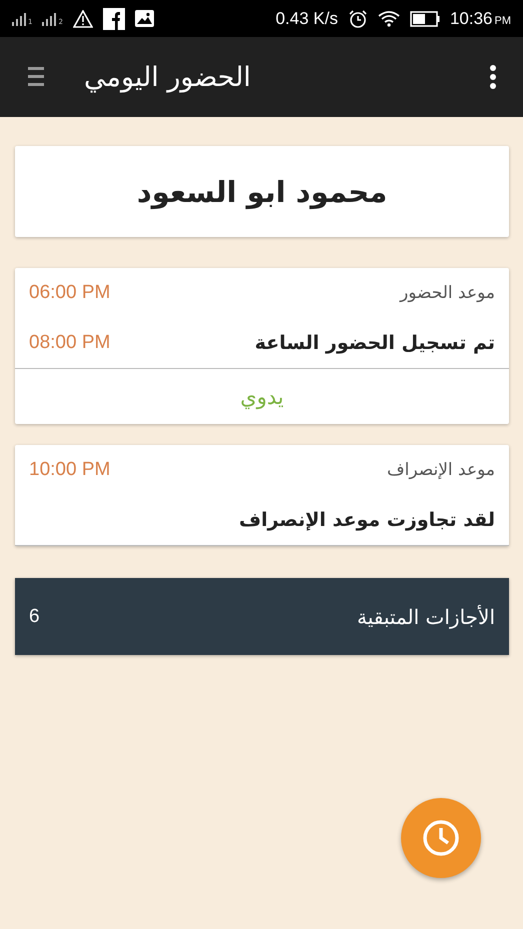 This screenshot has width=523, height=929. What do you see at coordinates (358, 18) in the screenshot?
I see `alarm-icon` at bounding box center [358, 18].